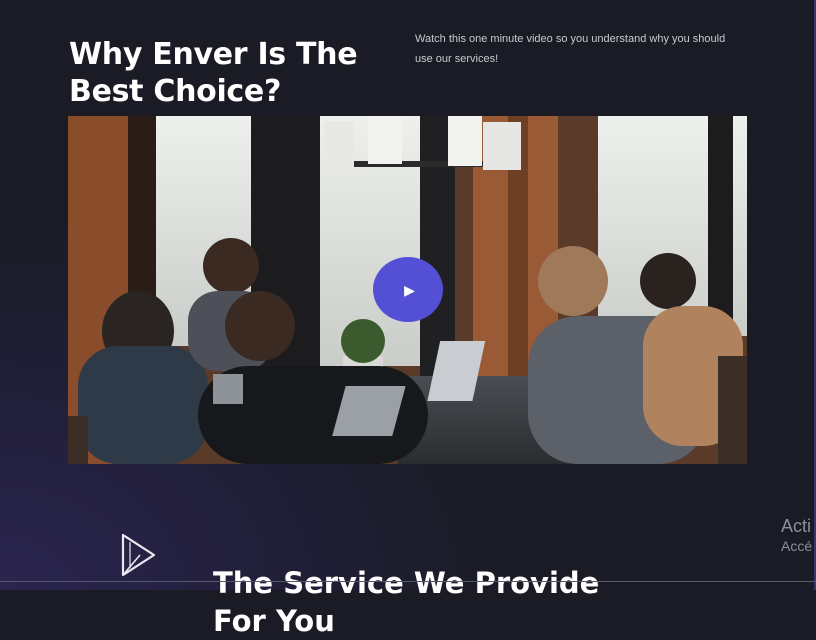  Describe the element at coordinates (406, 602) in the screenshot. I see `services-title: The Service We Provide For You` at that location.